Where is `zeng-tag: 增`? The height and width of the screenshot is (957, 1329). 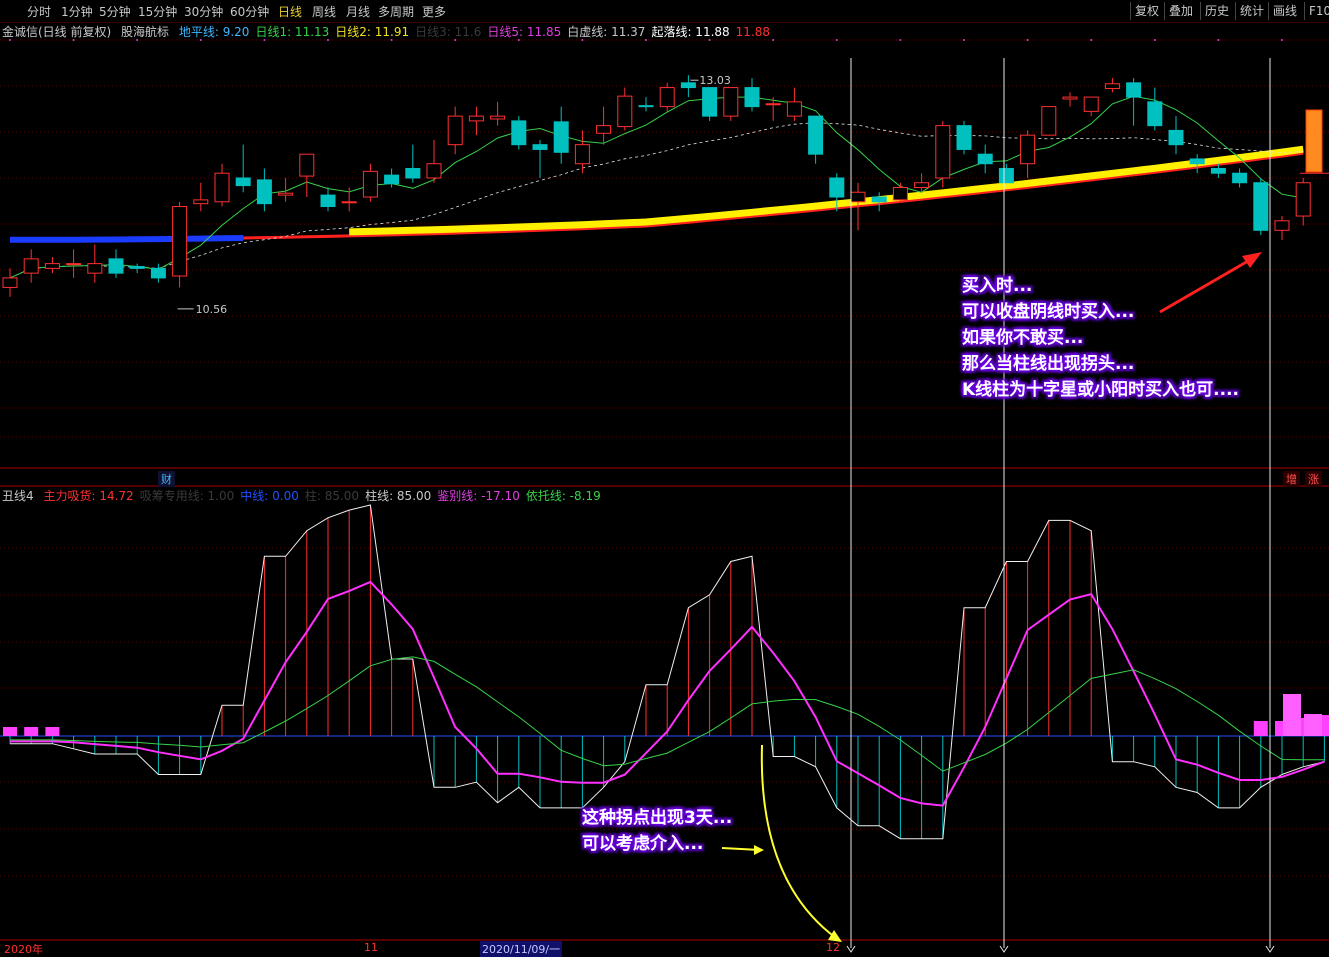 zeng-tag: 增 is located at coordinates (1291, 479).